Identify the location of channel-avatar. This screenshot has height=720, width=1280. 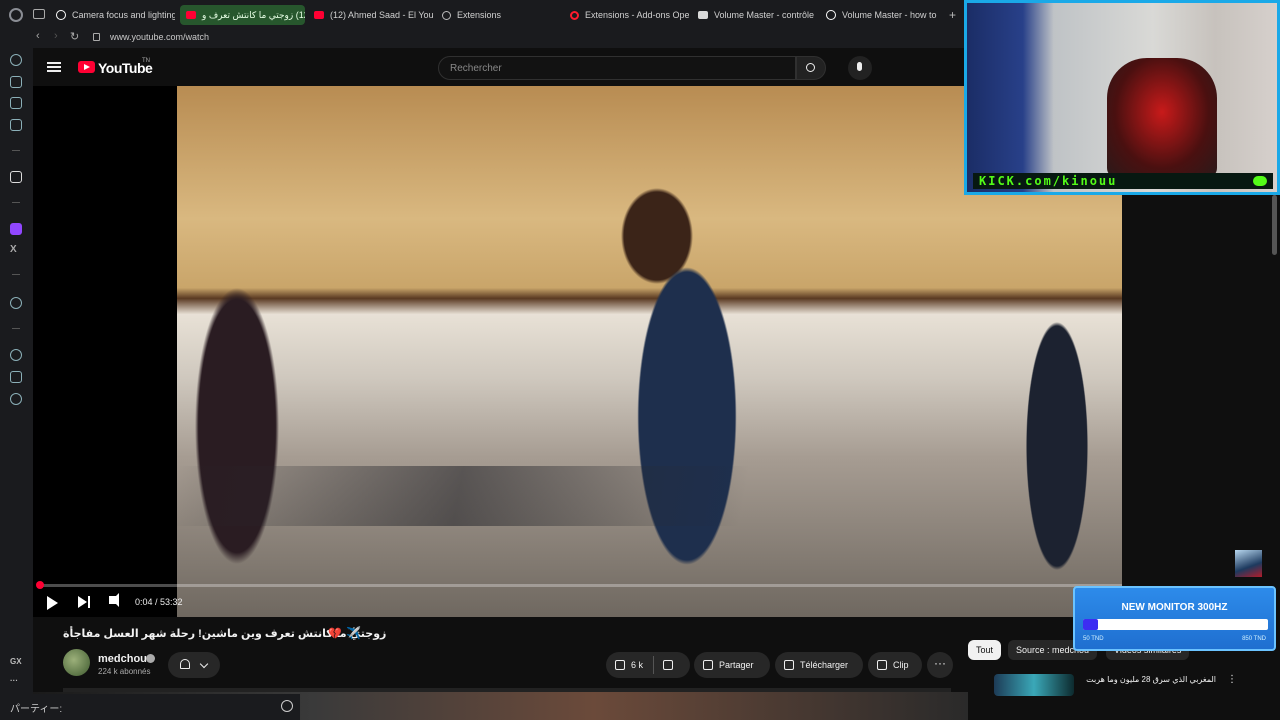
(76, 662).